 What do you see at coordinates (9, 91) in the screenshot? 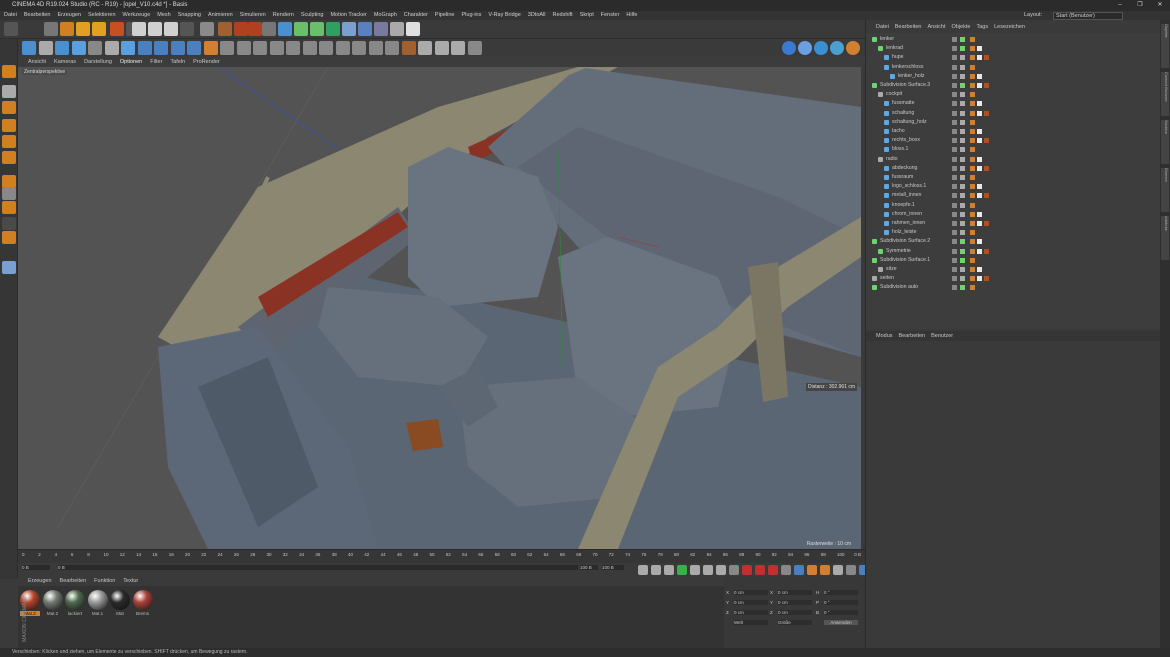
I see `texture-icon` at bounding box center [9, 91].